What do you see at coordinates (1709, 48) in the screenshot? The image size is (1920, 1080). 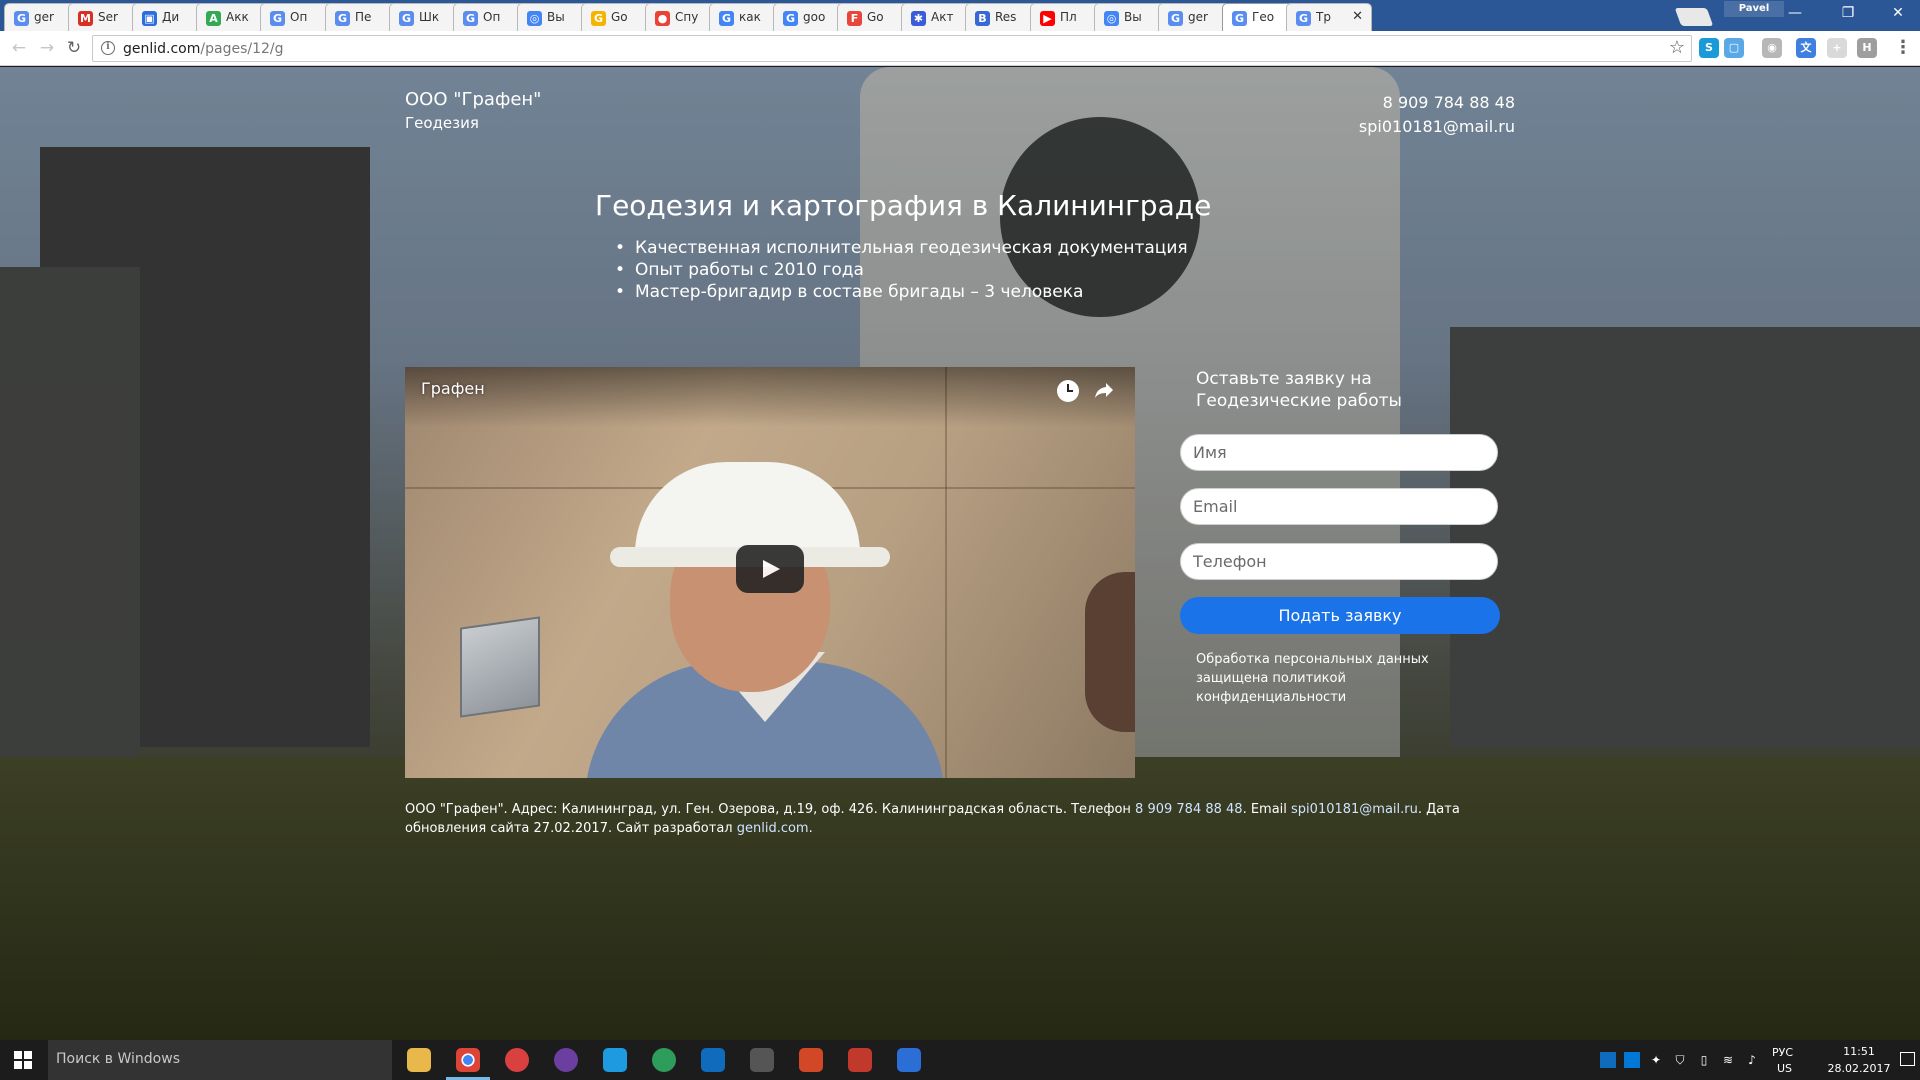 I see `extension-icon-1: S` at bounding box center [1709, 48].